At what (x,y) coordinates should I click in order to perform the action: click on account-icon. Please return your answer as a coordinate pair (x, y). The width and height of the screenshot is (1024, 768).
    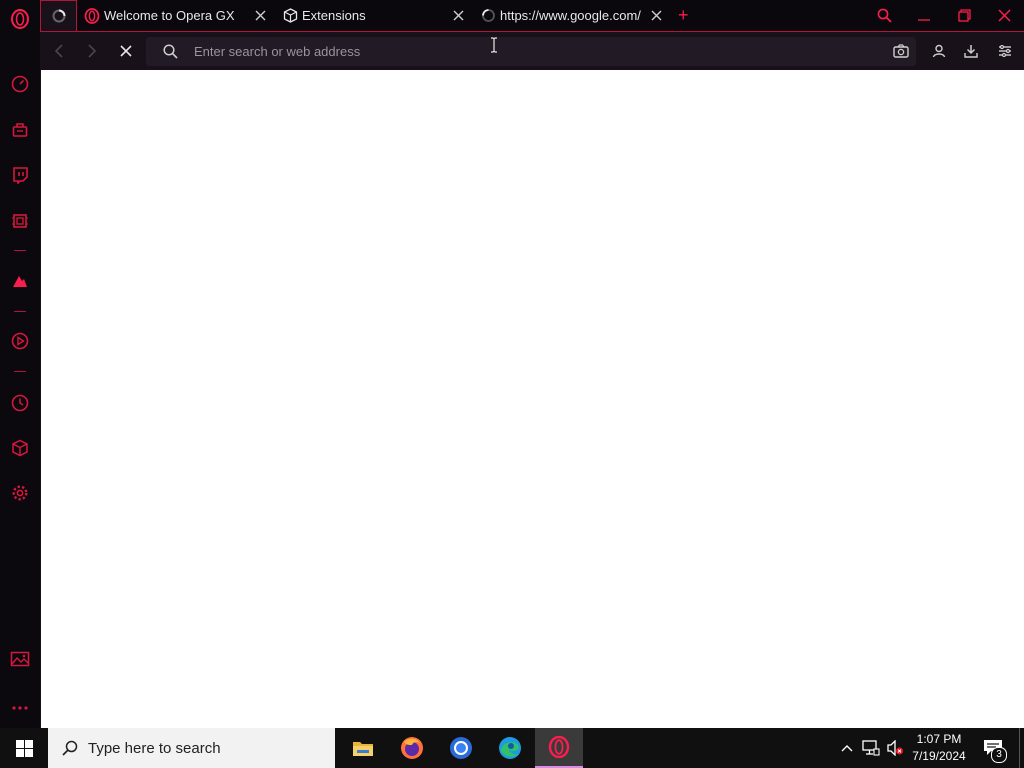
    Looking at the image, I should click on (939, 51).